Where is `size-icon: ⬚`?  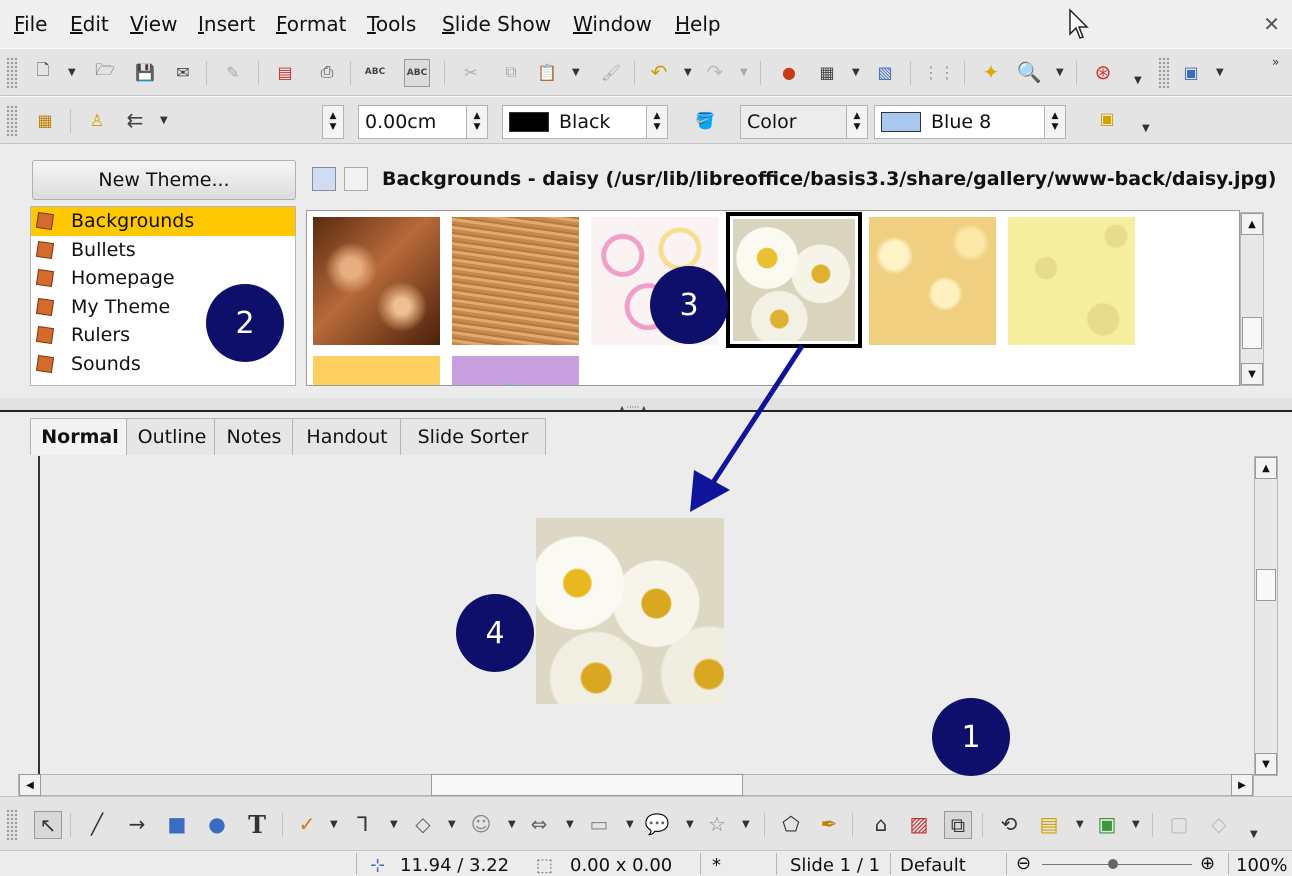 size-icon: ⬚ is located at coordinates (545, 865).